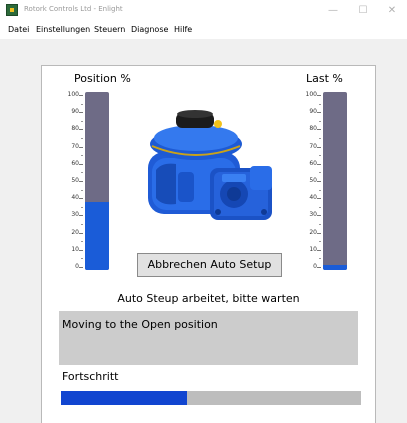 The image size is (407, 423). What do you see at coordinates (208, 298) in the screenshot?
I see `status-text: Auto Steup arbeitet, bitte warten` at bounding box center [208, 298].